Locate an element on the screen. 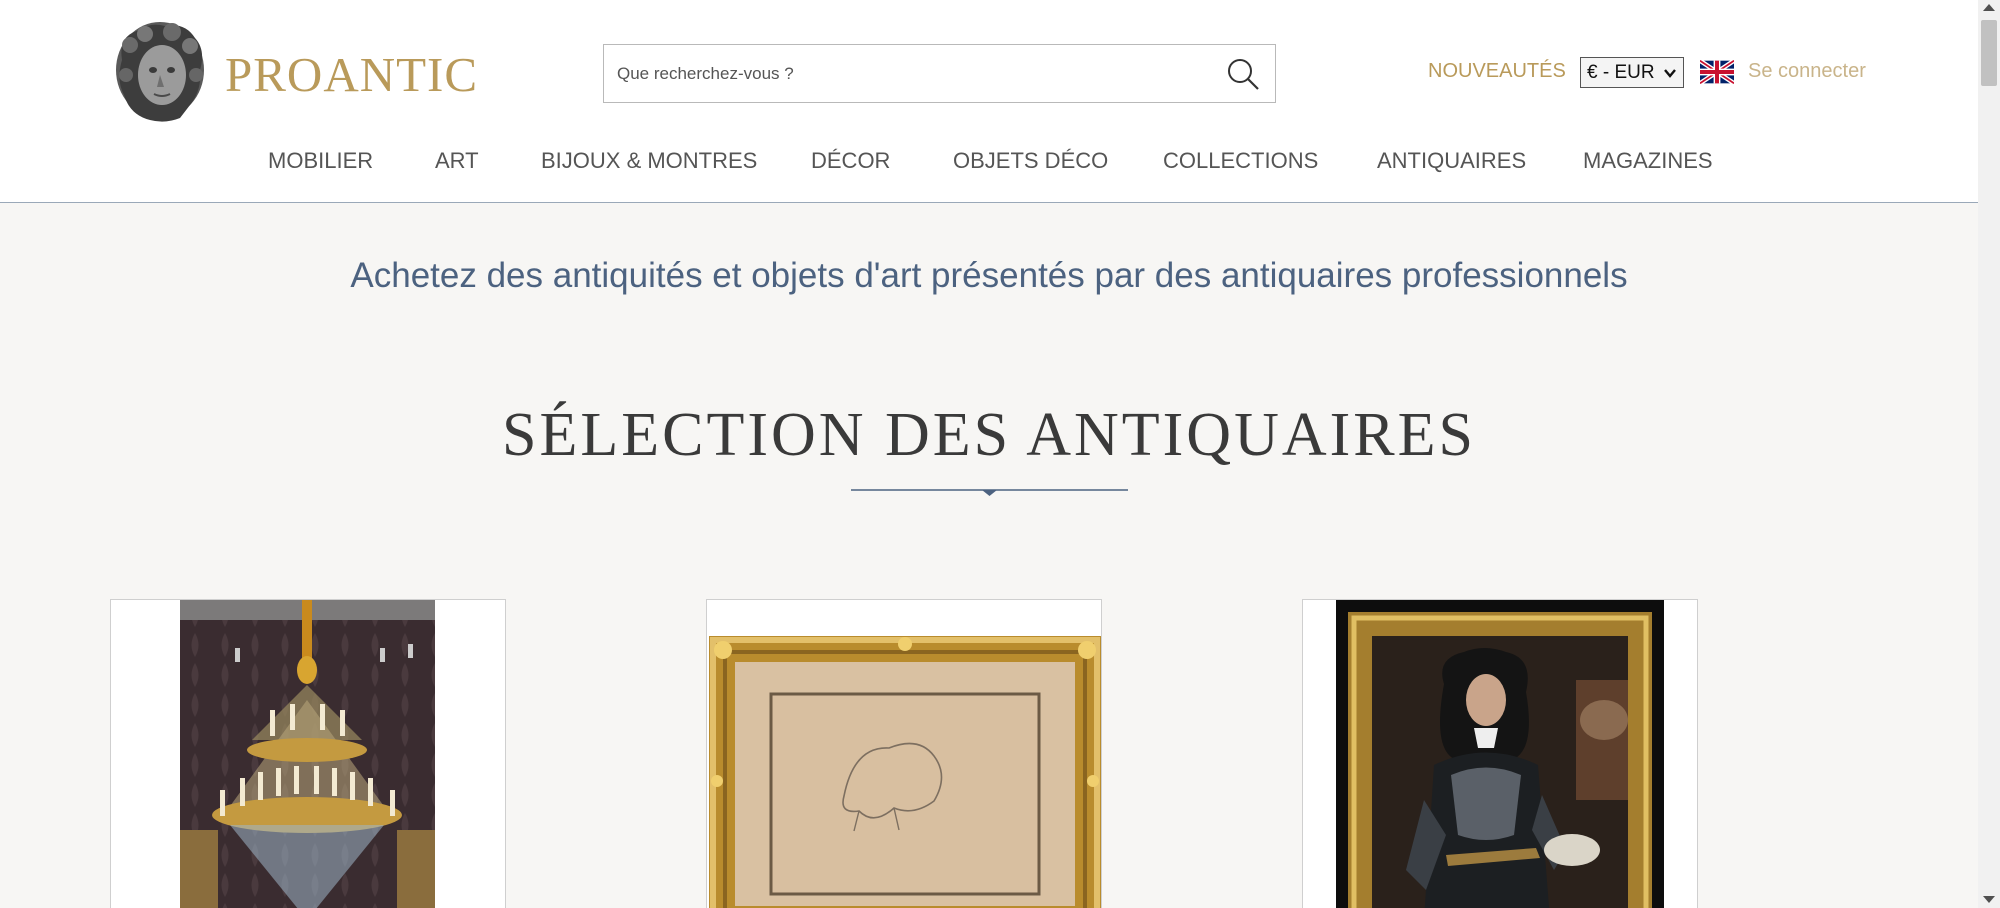  search-input is located at coordinates (904, 73).